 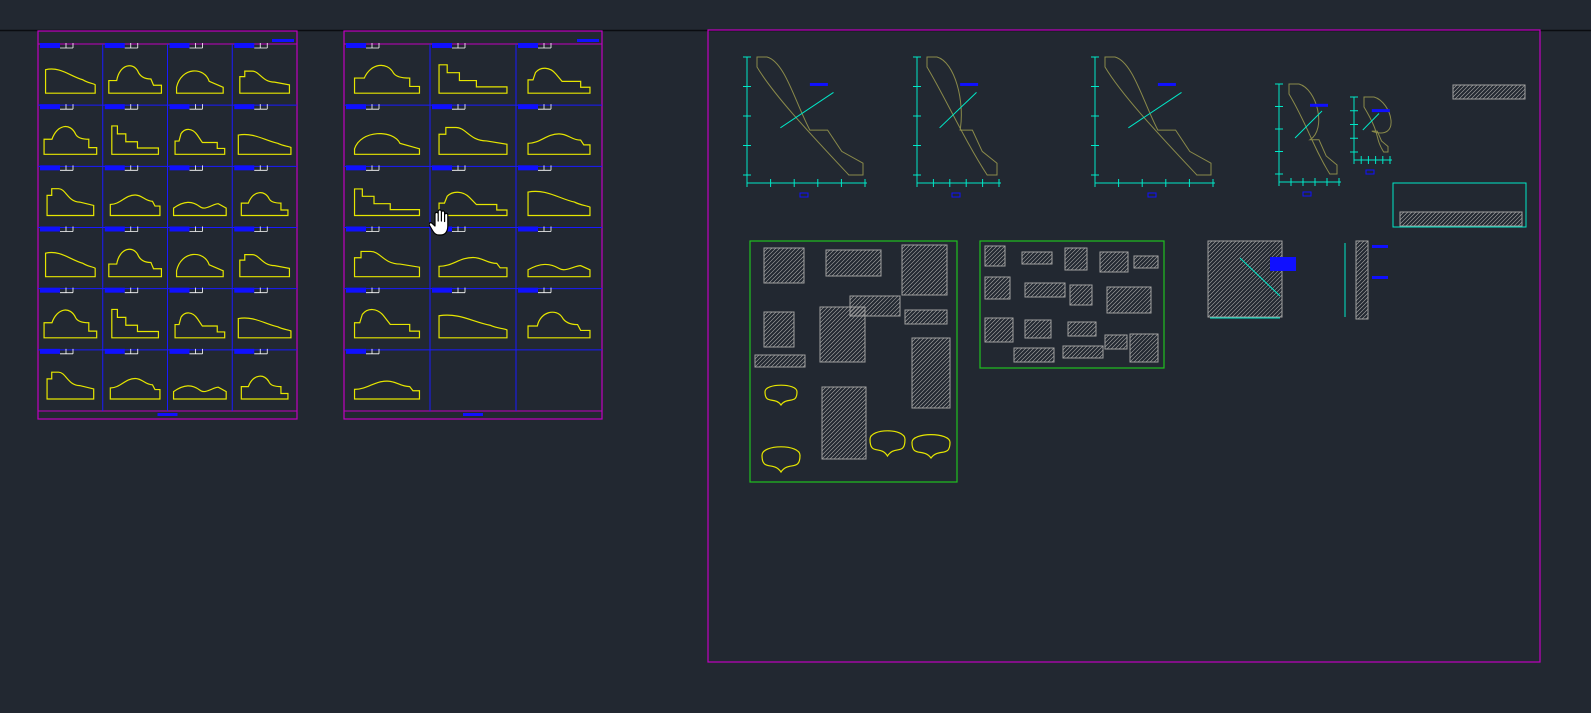 I want to click on sheet-title-block, so click(x=473, y=414).